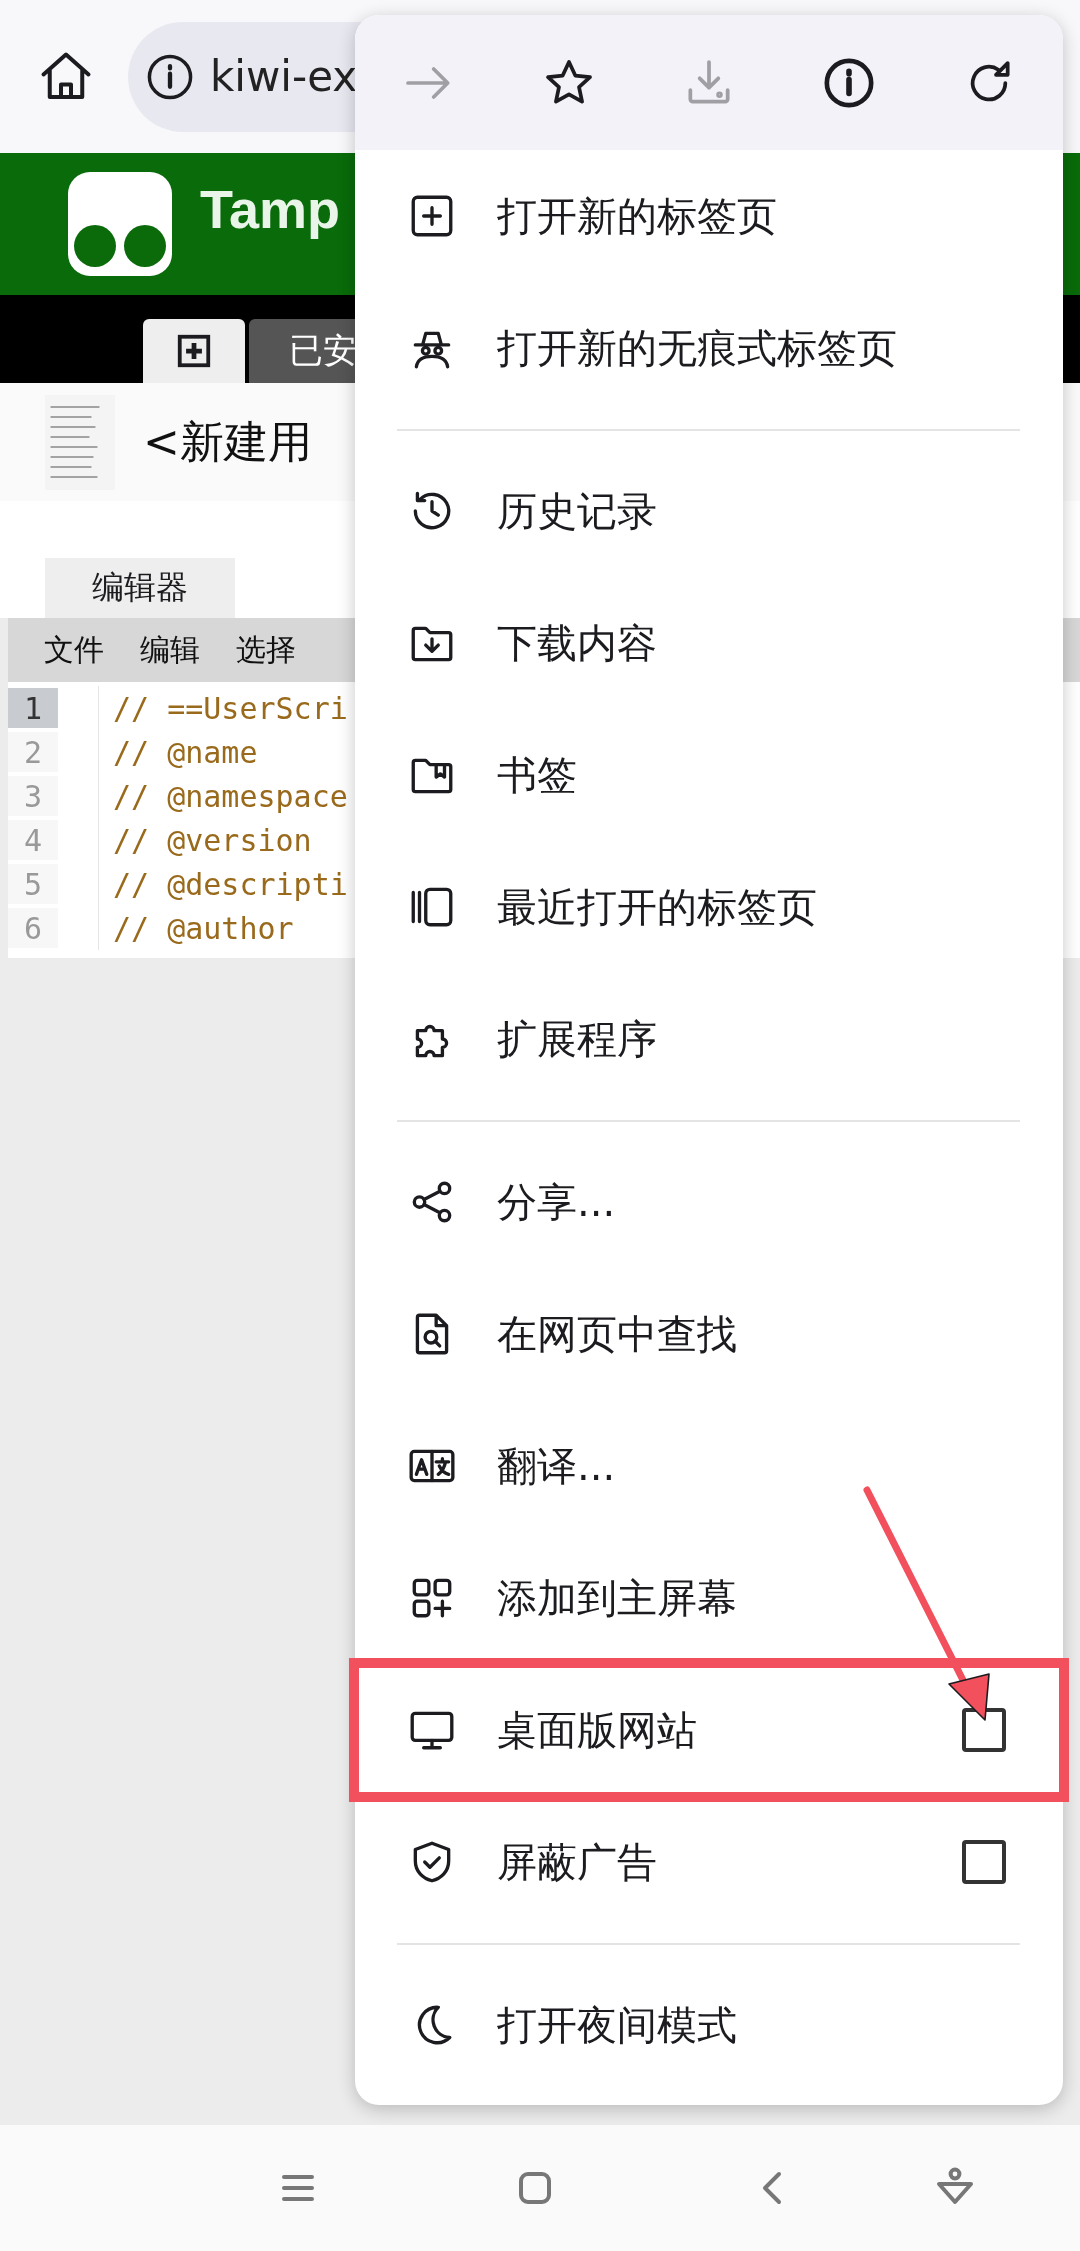 This screenshot has height=2251, width=1080. Describe the element at coordinates (33, 752) in the screenshot. I see `line-number: 2` at that location.